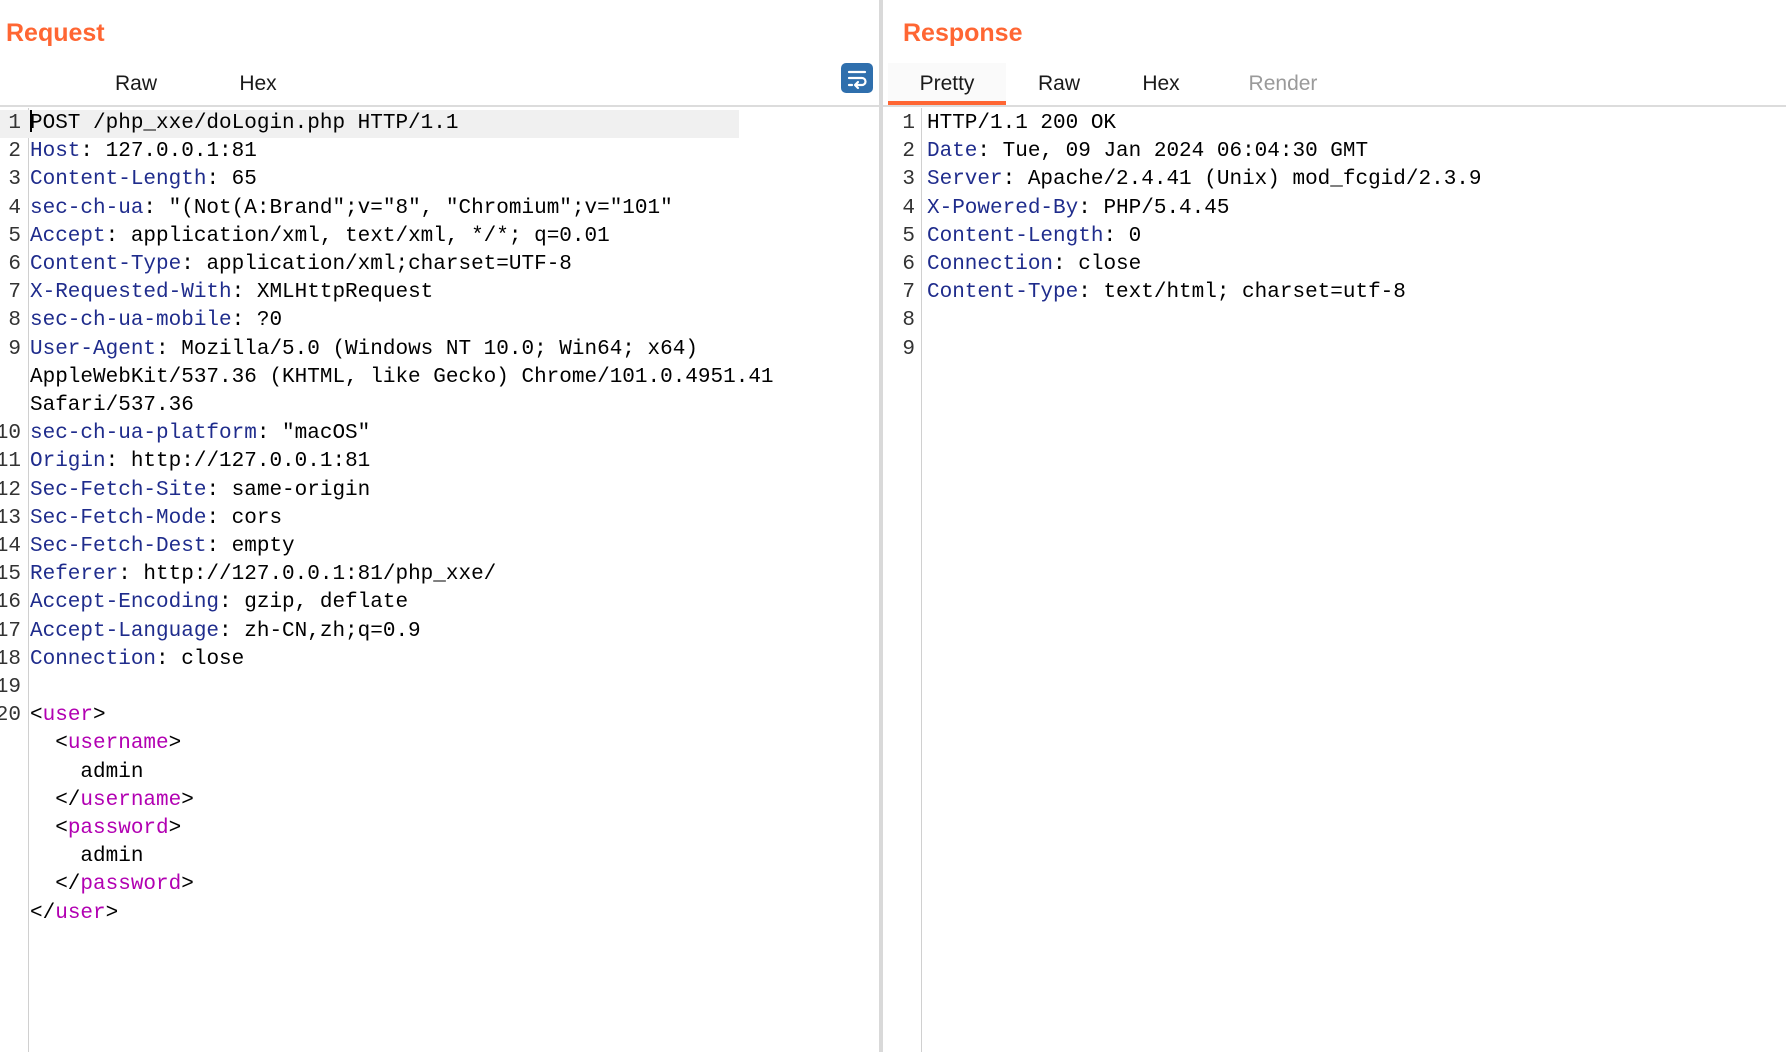 The height and width of the screenshot is (1052, 1786). Describe the element at coordinates (10, 603) in the screenshot. I see `line-number: 16` at that location.